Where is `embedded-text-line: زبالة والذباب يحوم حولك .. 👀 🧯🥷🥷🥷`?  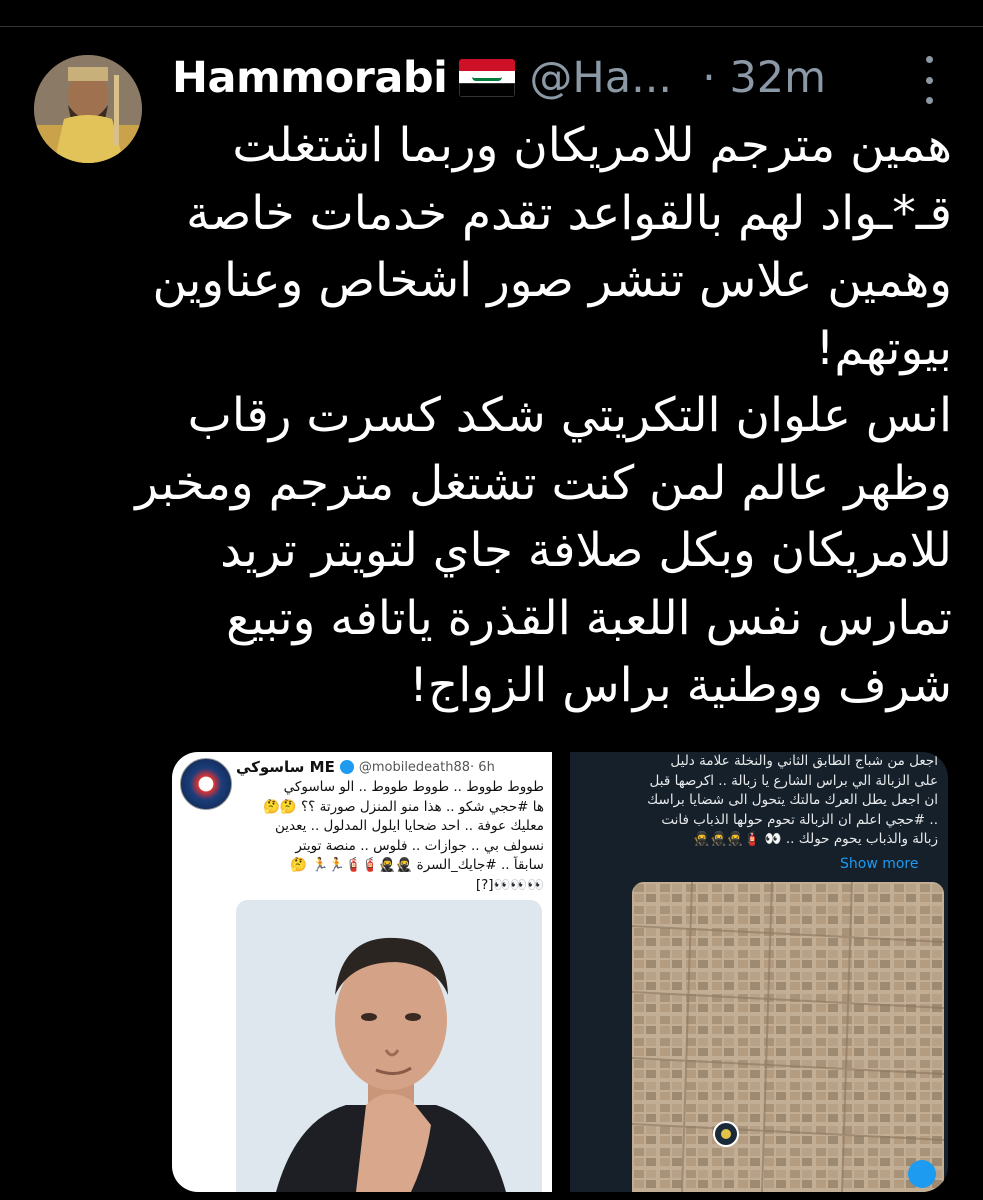
embedded-text-line: زبالة والذباب يحوم حولك .. 👀 🧯🥷🥷🥷 is located at coordinates (815, 839).